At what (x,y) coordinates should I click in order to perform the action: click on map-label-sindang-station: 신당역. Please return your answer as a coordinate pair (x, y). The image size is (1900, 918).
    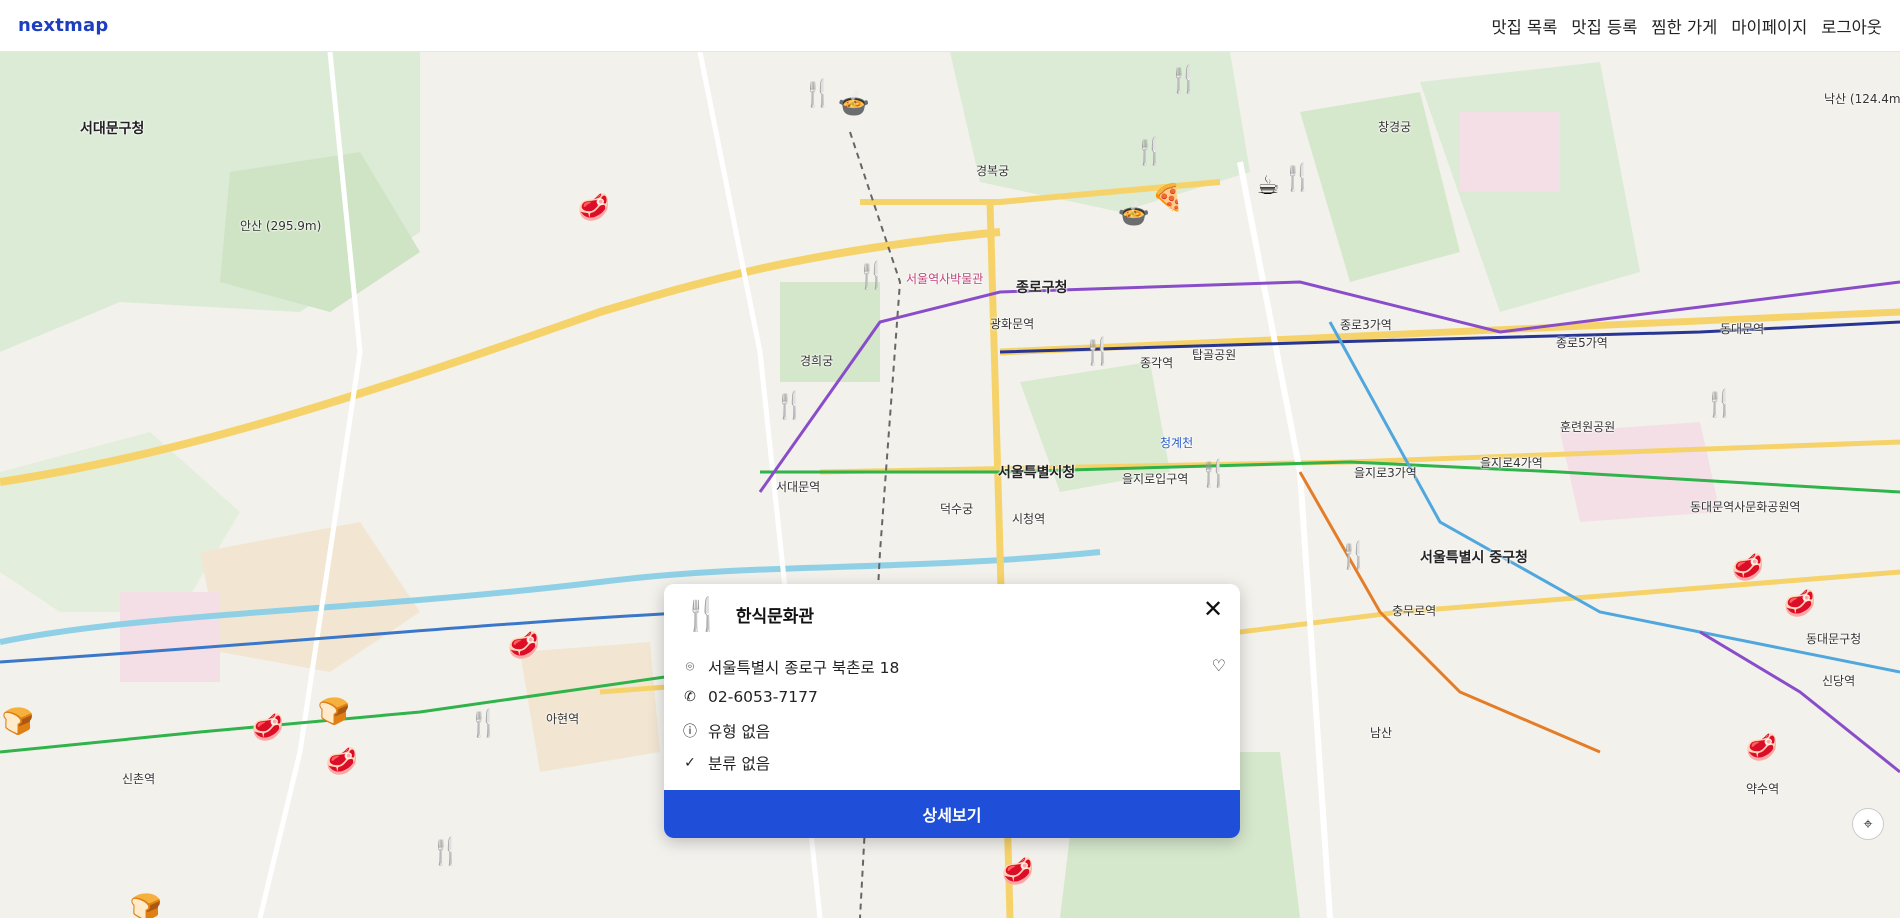
    Looking at the image, I should click on (1839, 681).